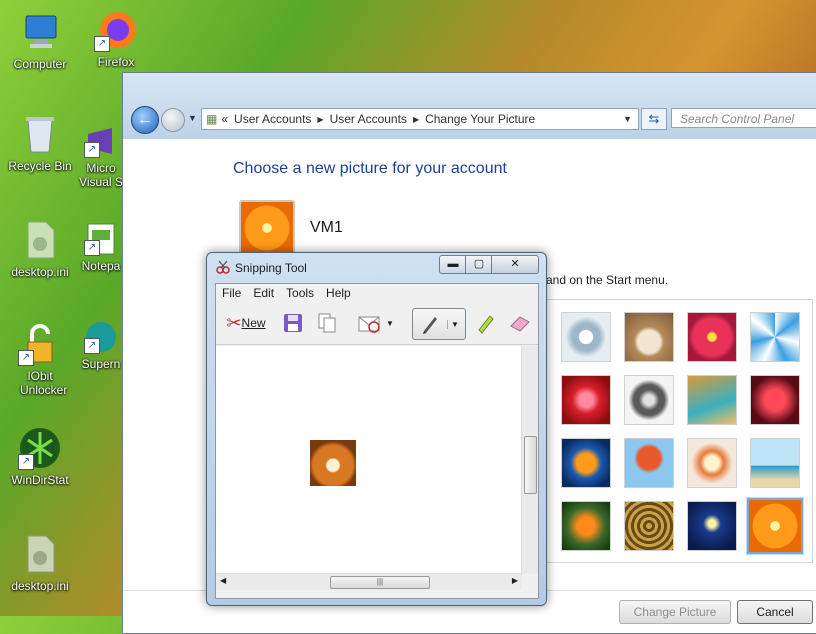 The height and width of the screenshot is (634, 816). I want to click on window-title: Snipping Tool, so click(271, 268).